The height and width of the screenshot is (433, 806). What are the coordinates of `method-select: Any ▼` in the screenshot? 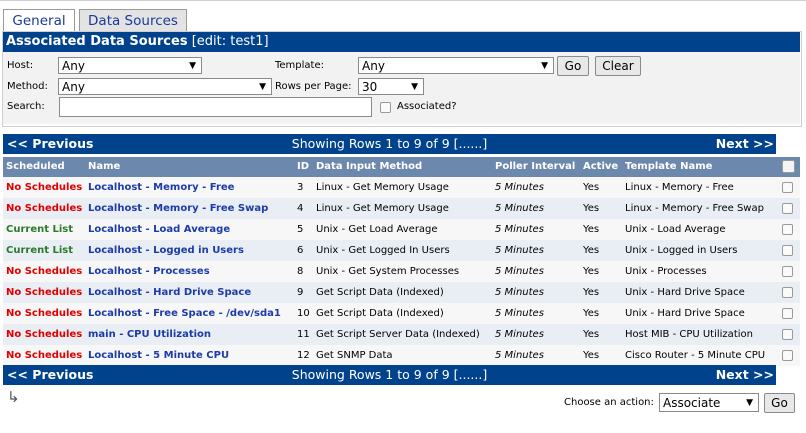 It's located at (165, 86).